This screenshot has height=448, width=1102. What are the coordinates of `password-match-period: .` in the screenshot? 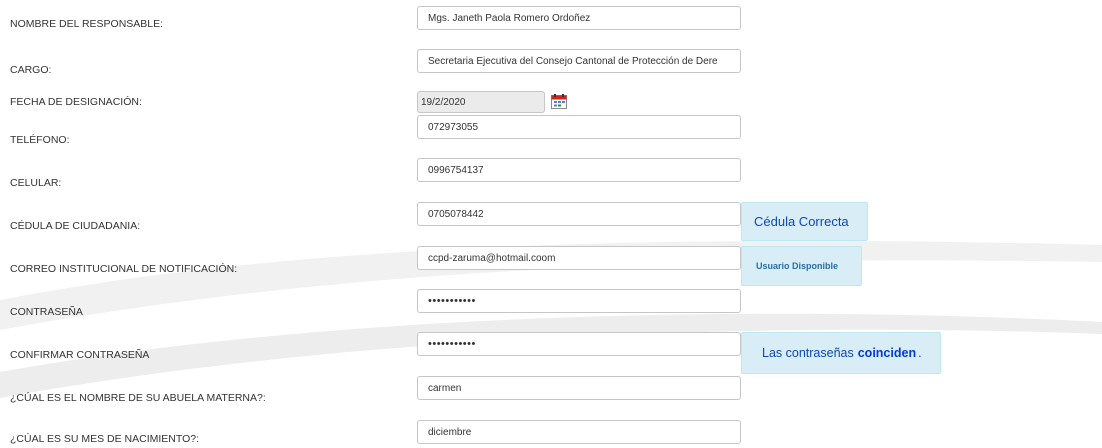 It's located at (920, 353).